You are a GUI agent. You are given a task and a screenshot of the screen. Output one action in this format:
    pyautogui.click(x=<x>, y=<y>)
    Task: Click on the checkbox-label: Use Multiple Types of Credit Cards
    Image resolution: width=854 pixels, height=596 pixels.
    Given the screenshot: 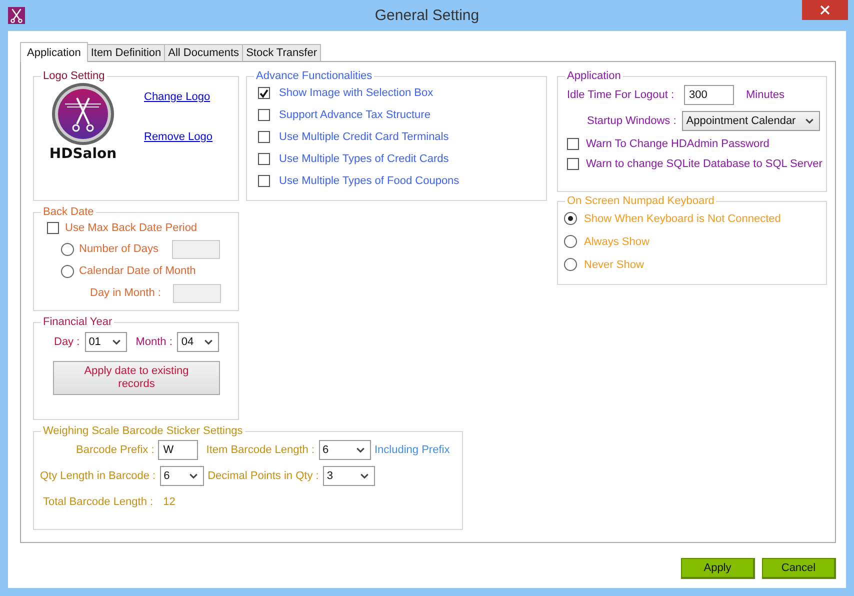 What is the action you would take?
    pyautogui.click(x=364, y=159)
    